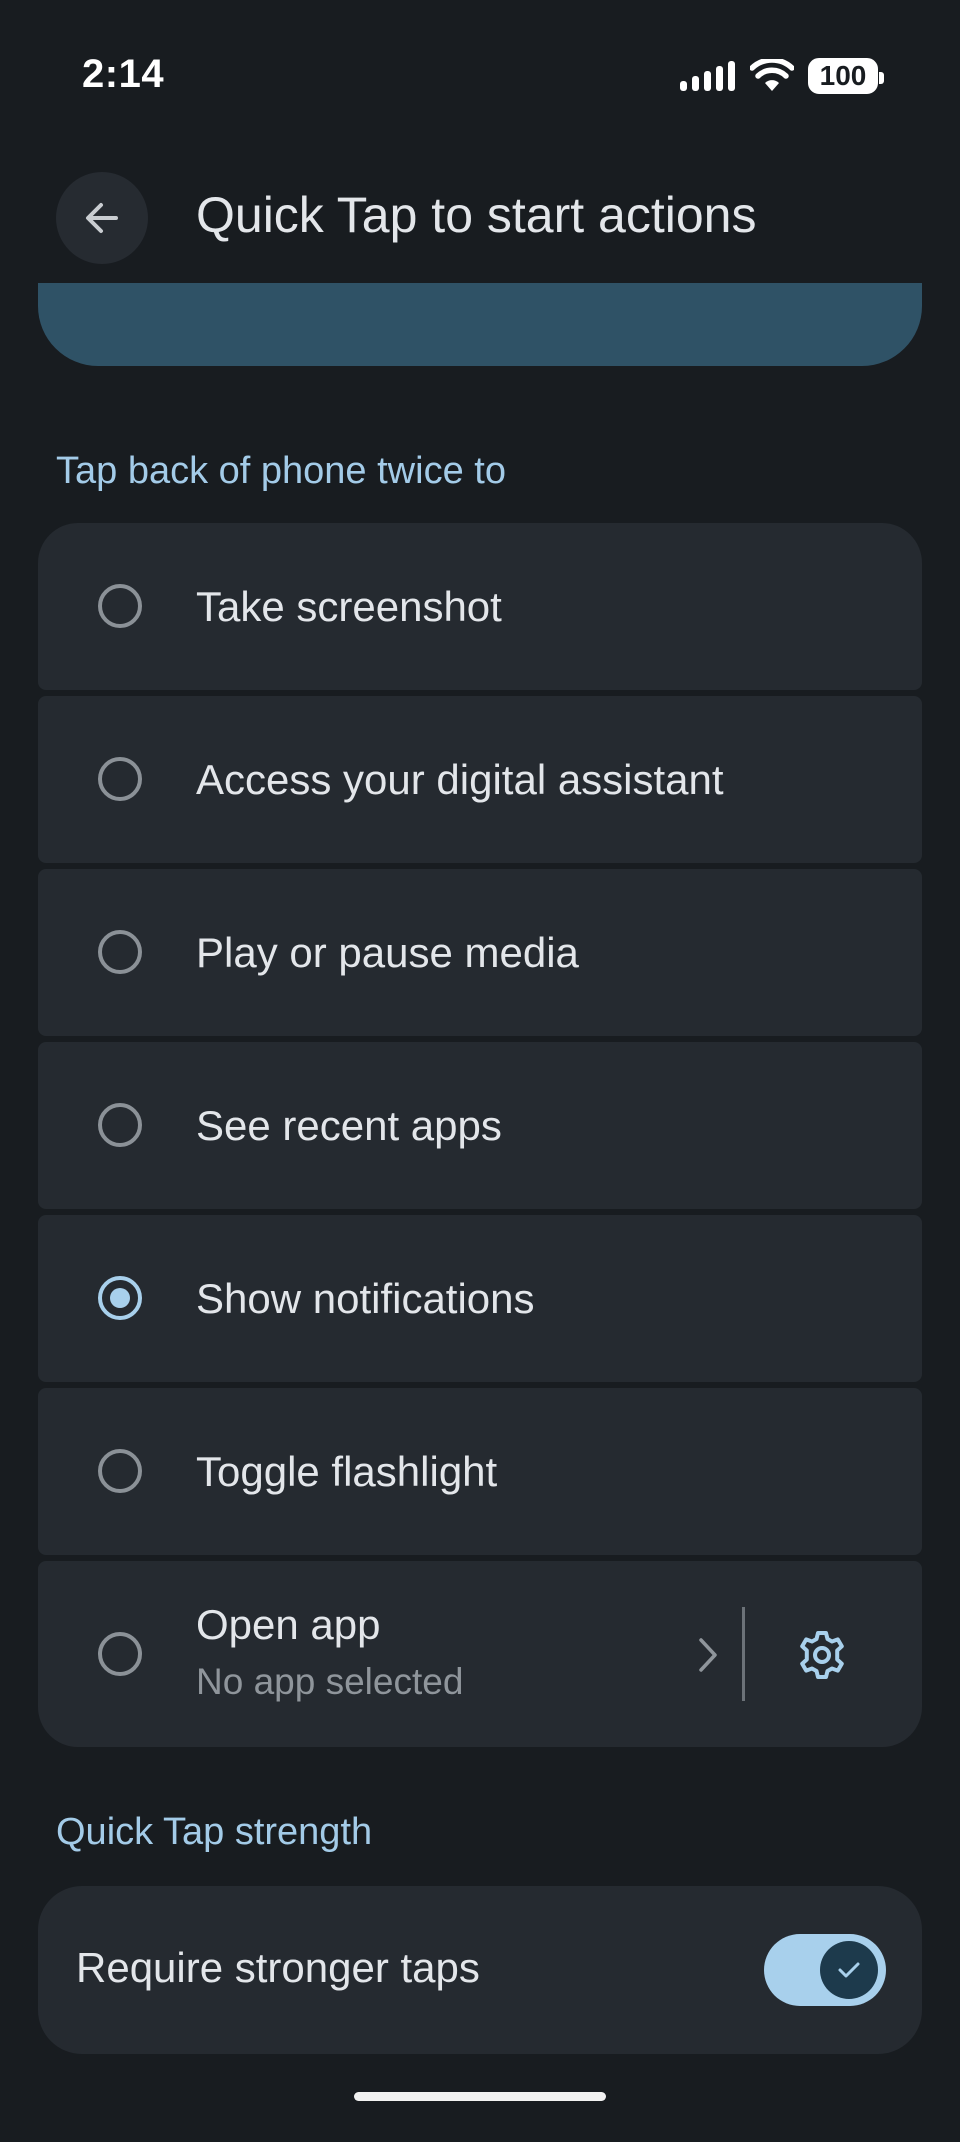 The width and height of the screenshot is (960, 2142). I want to click on option-digital-assistant: Access your digital assistant, so click(480, 779).